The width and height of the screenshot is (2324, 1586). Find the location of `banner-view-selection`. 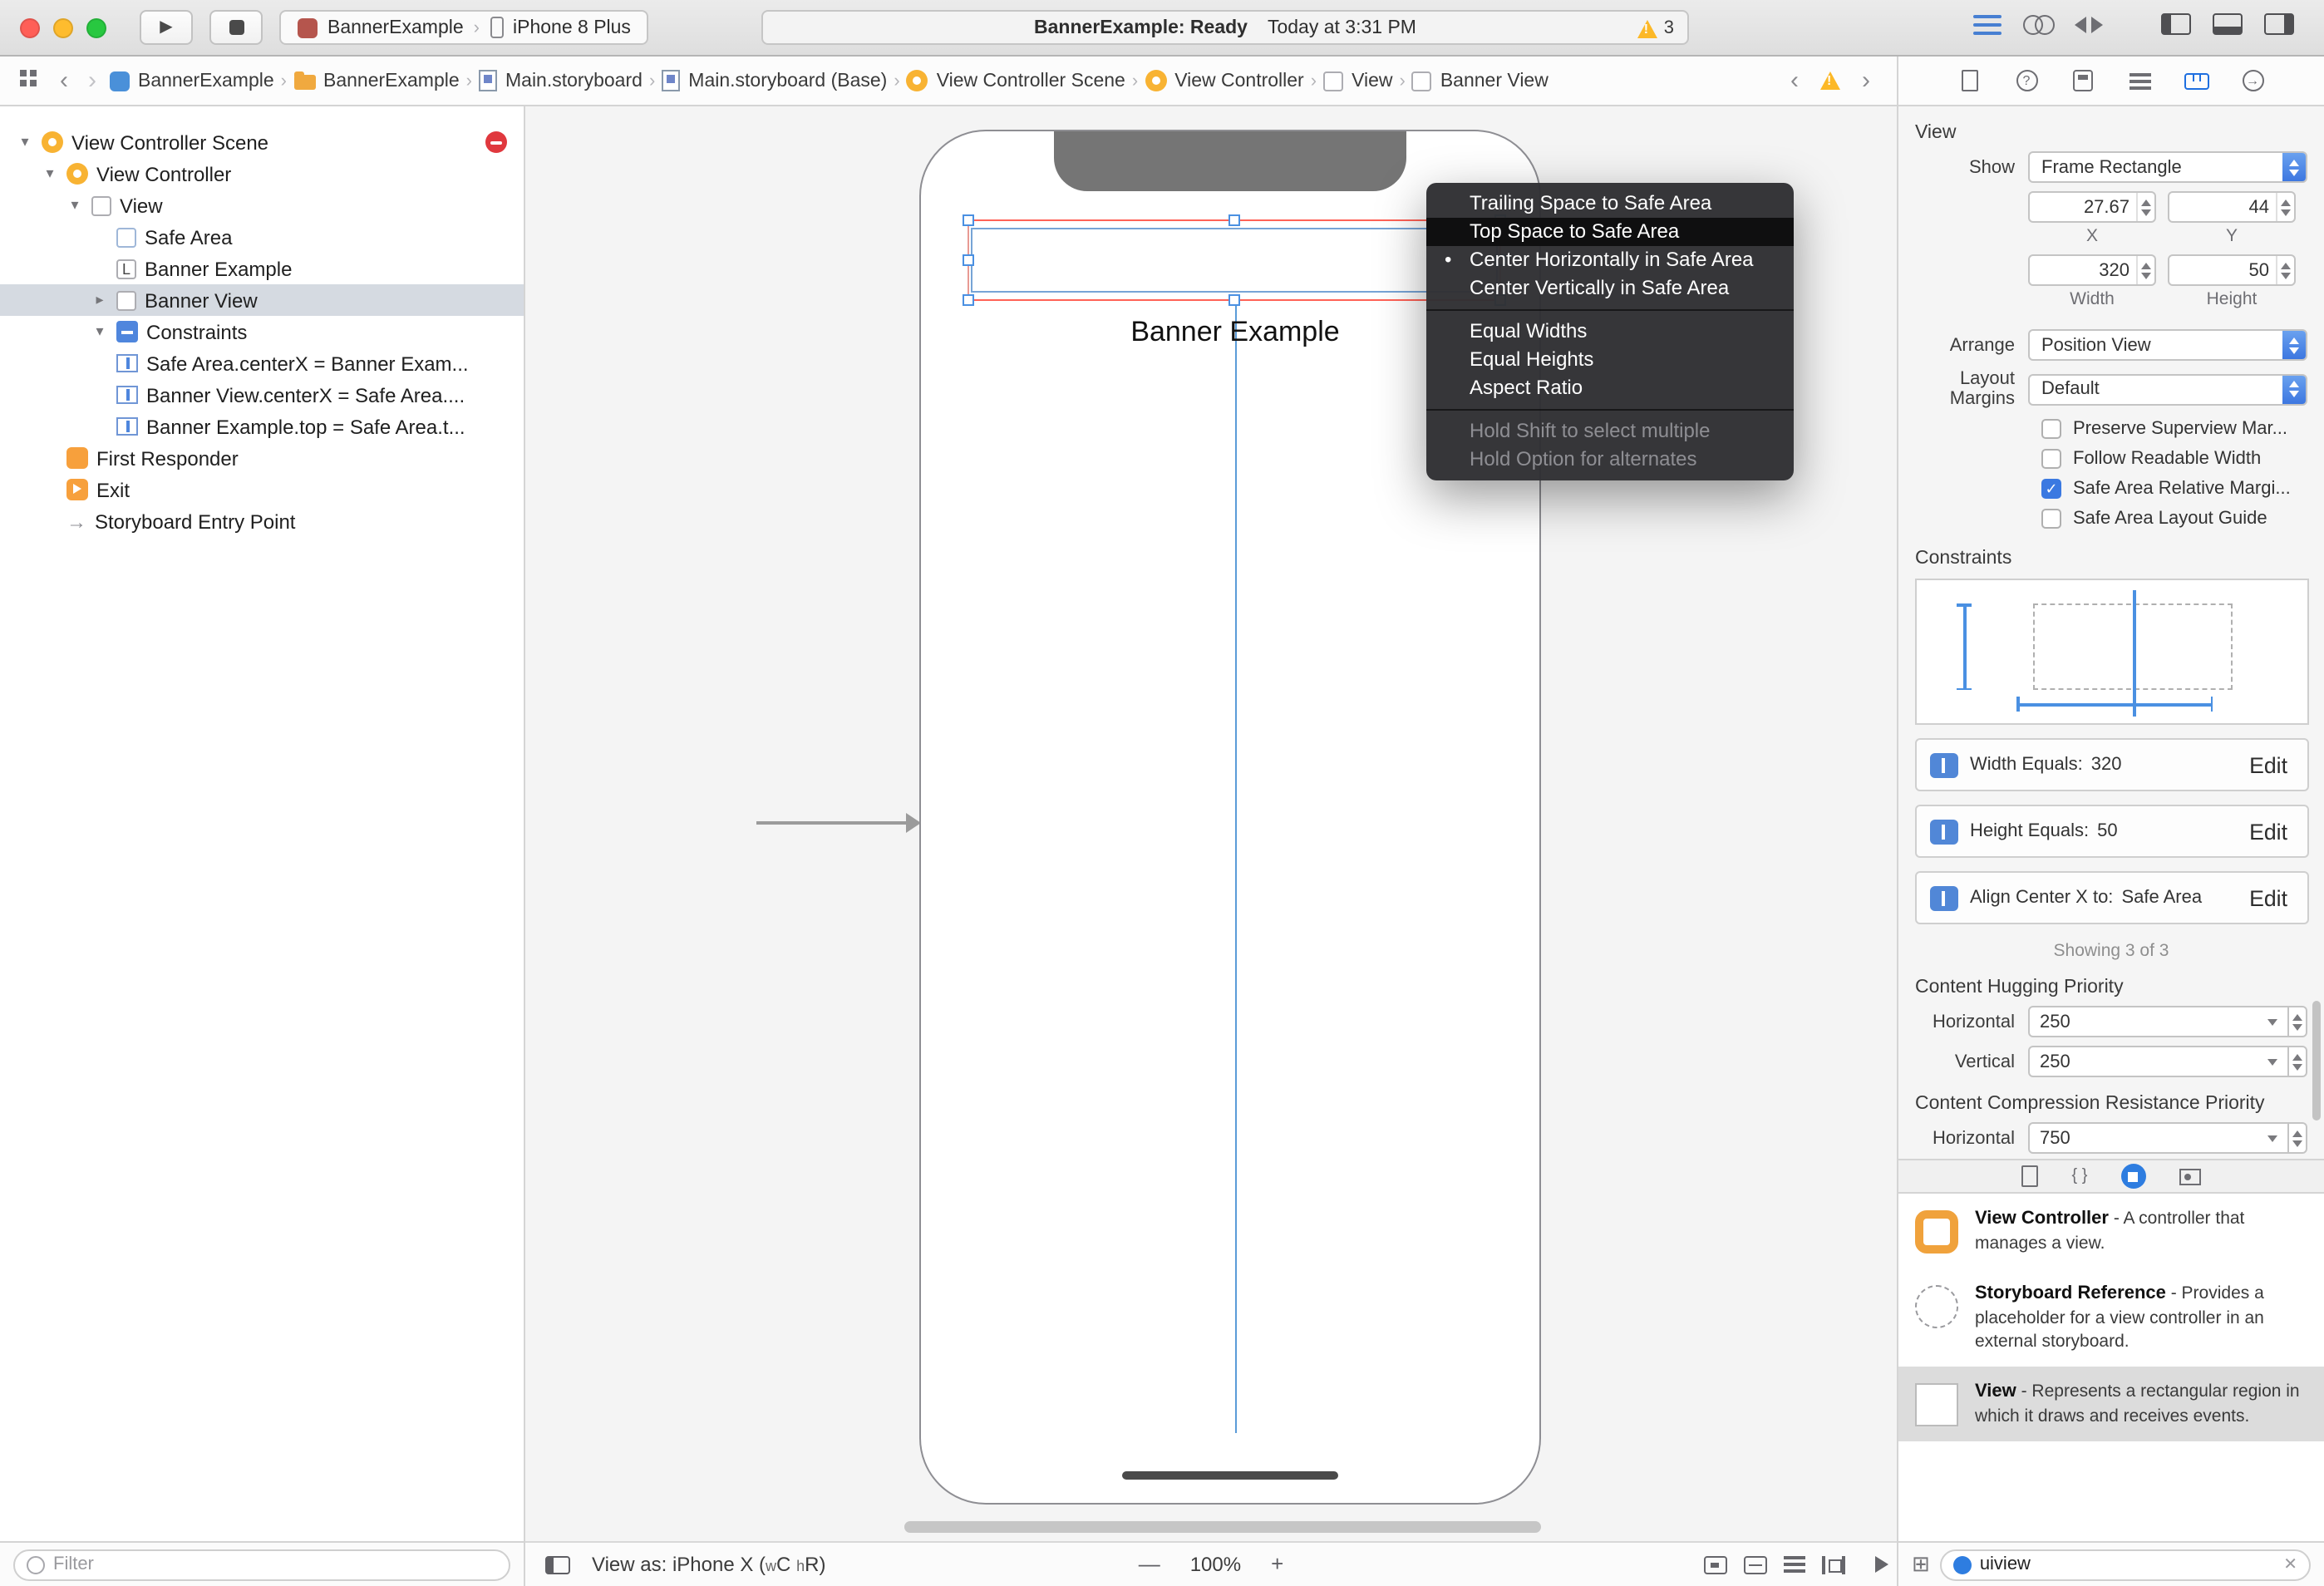

banner-view-selection is located at coordinates (1234, 260).